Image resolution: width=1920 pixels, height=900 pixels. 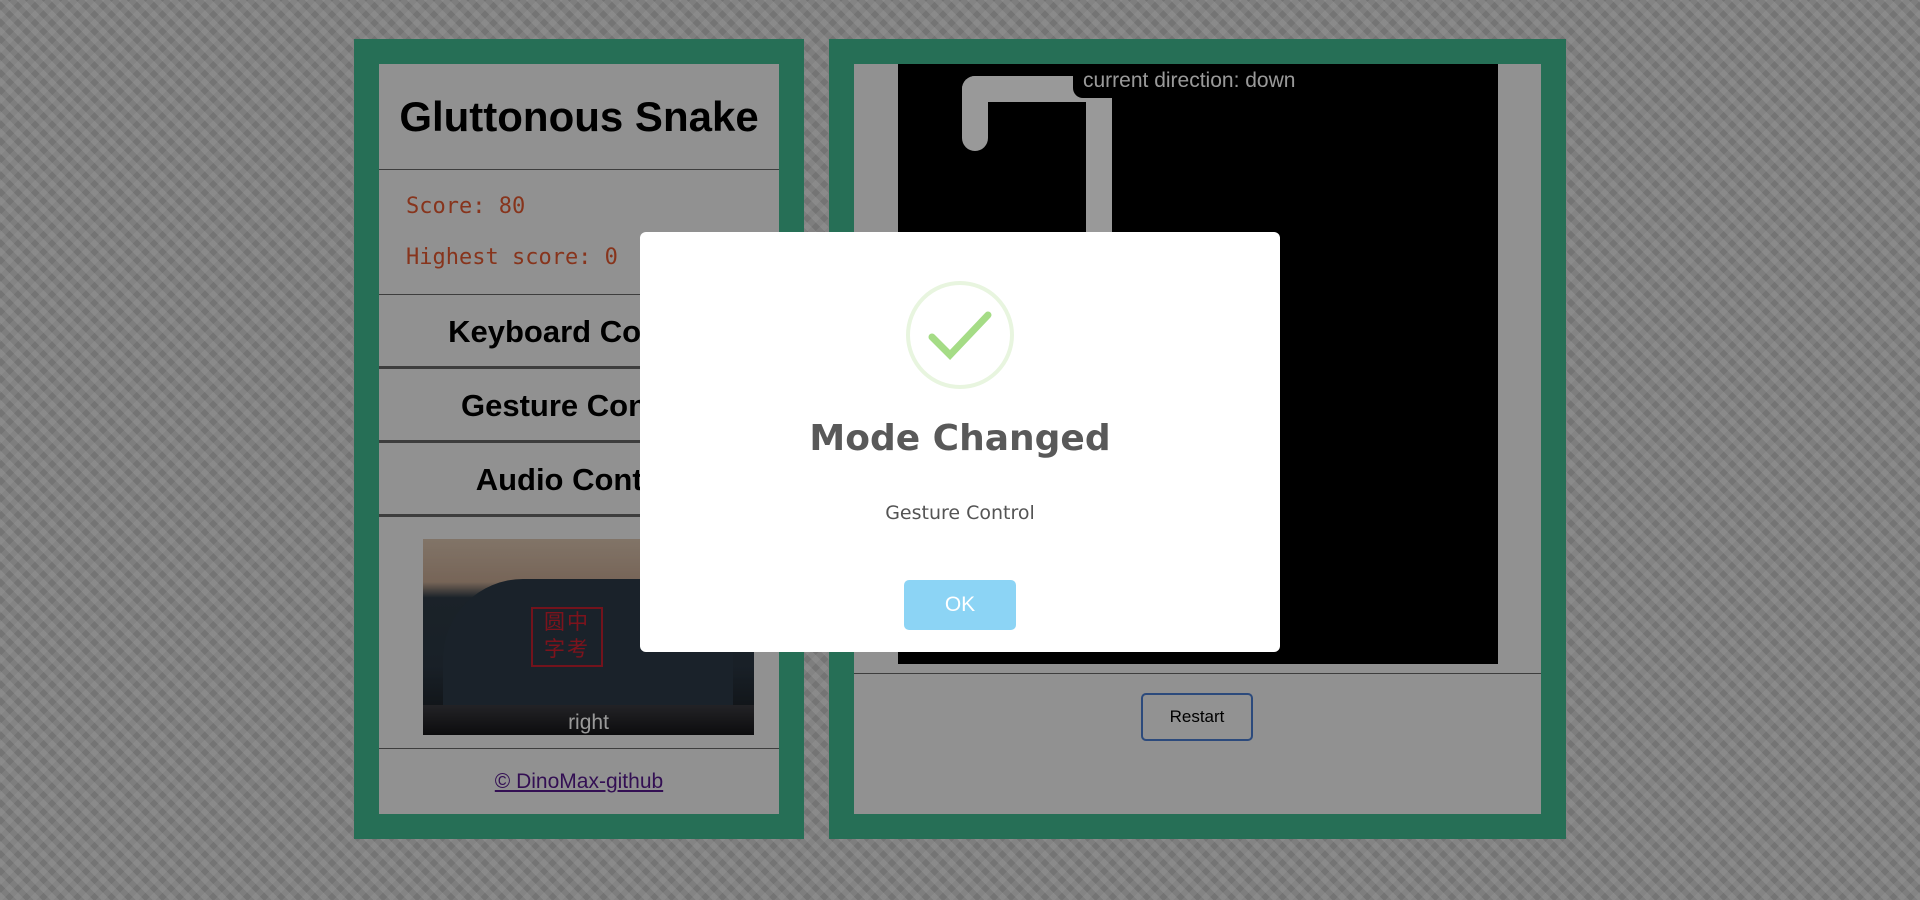 What do you see at coordinates (960, 605) in the screenshot?
I see `ok-button: OK` at bounding box center [960, 605].